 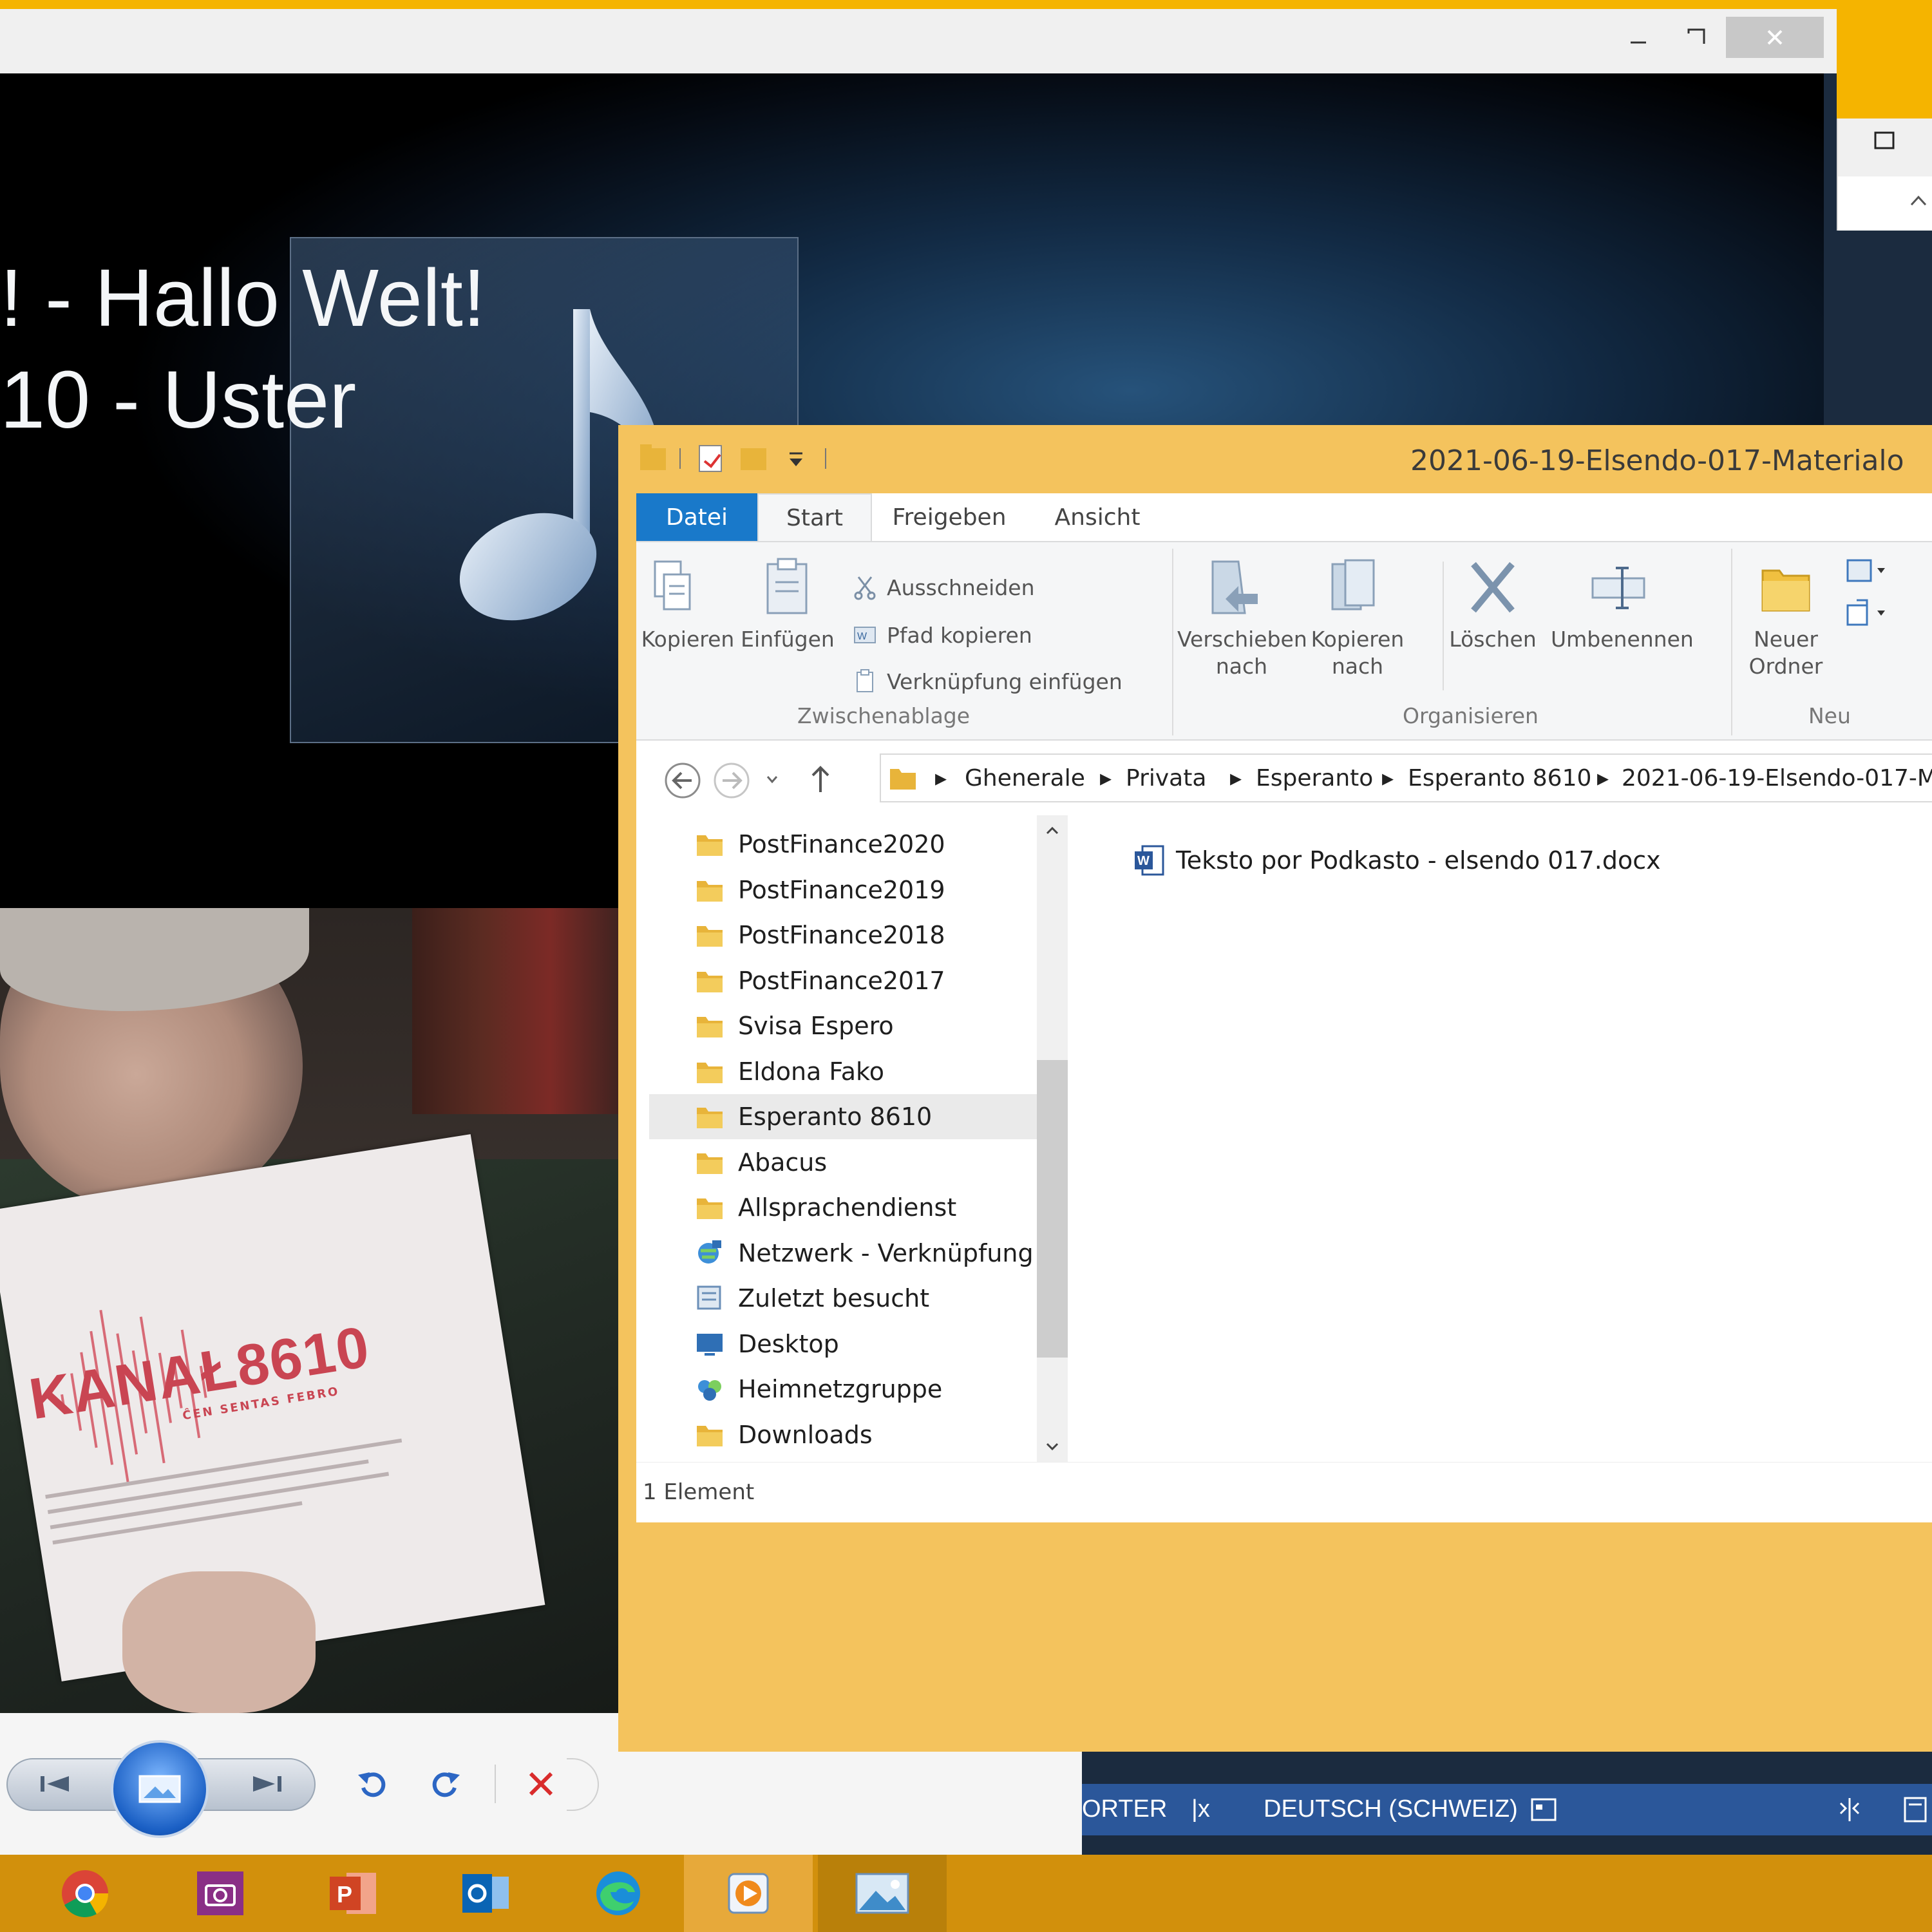 I want to click on move-to-label: Verschieben nach, so click(x=1242, y=653).